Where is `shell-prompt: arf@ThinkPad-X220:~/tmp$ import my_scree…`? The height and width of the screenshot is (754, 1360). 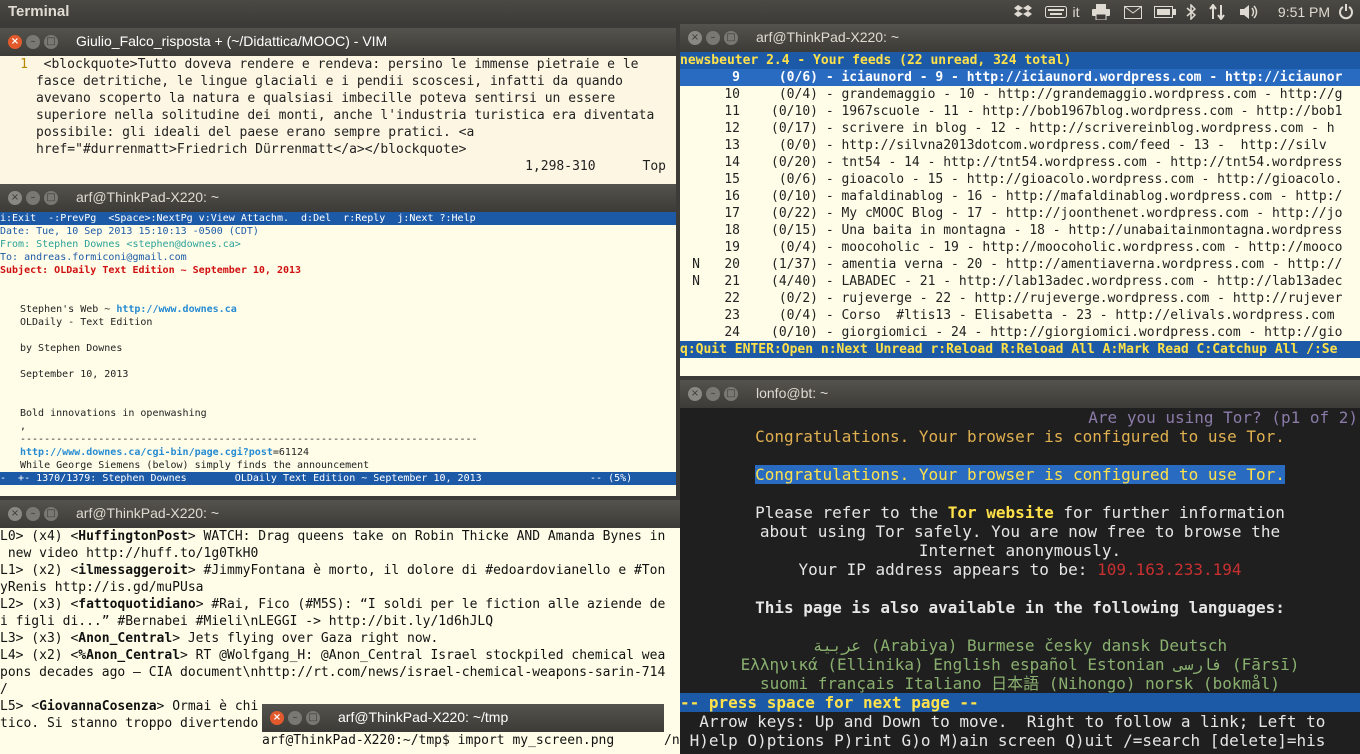
shell-prompt: arf@ThinkPad-X220:~/tmp$ import my_scree… is located at coordinates (463, 740).